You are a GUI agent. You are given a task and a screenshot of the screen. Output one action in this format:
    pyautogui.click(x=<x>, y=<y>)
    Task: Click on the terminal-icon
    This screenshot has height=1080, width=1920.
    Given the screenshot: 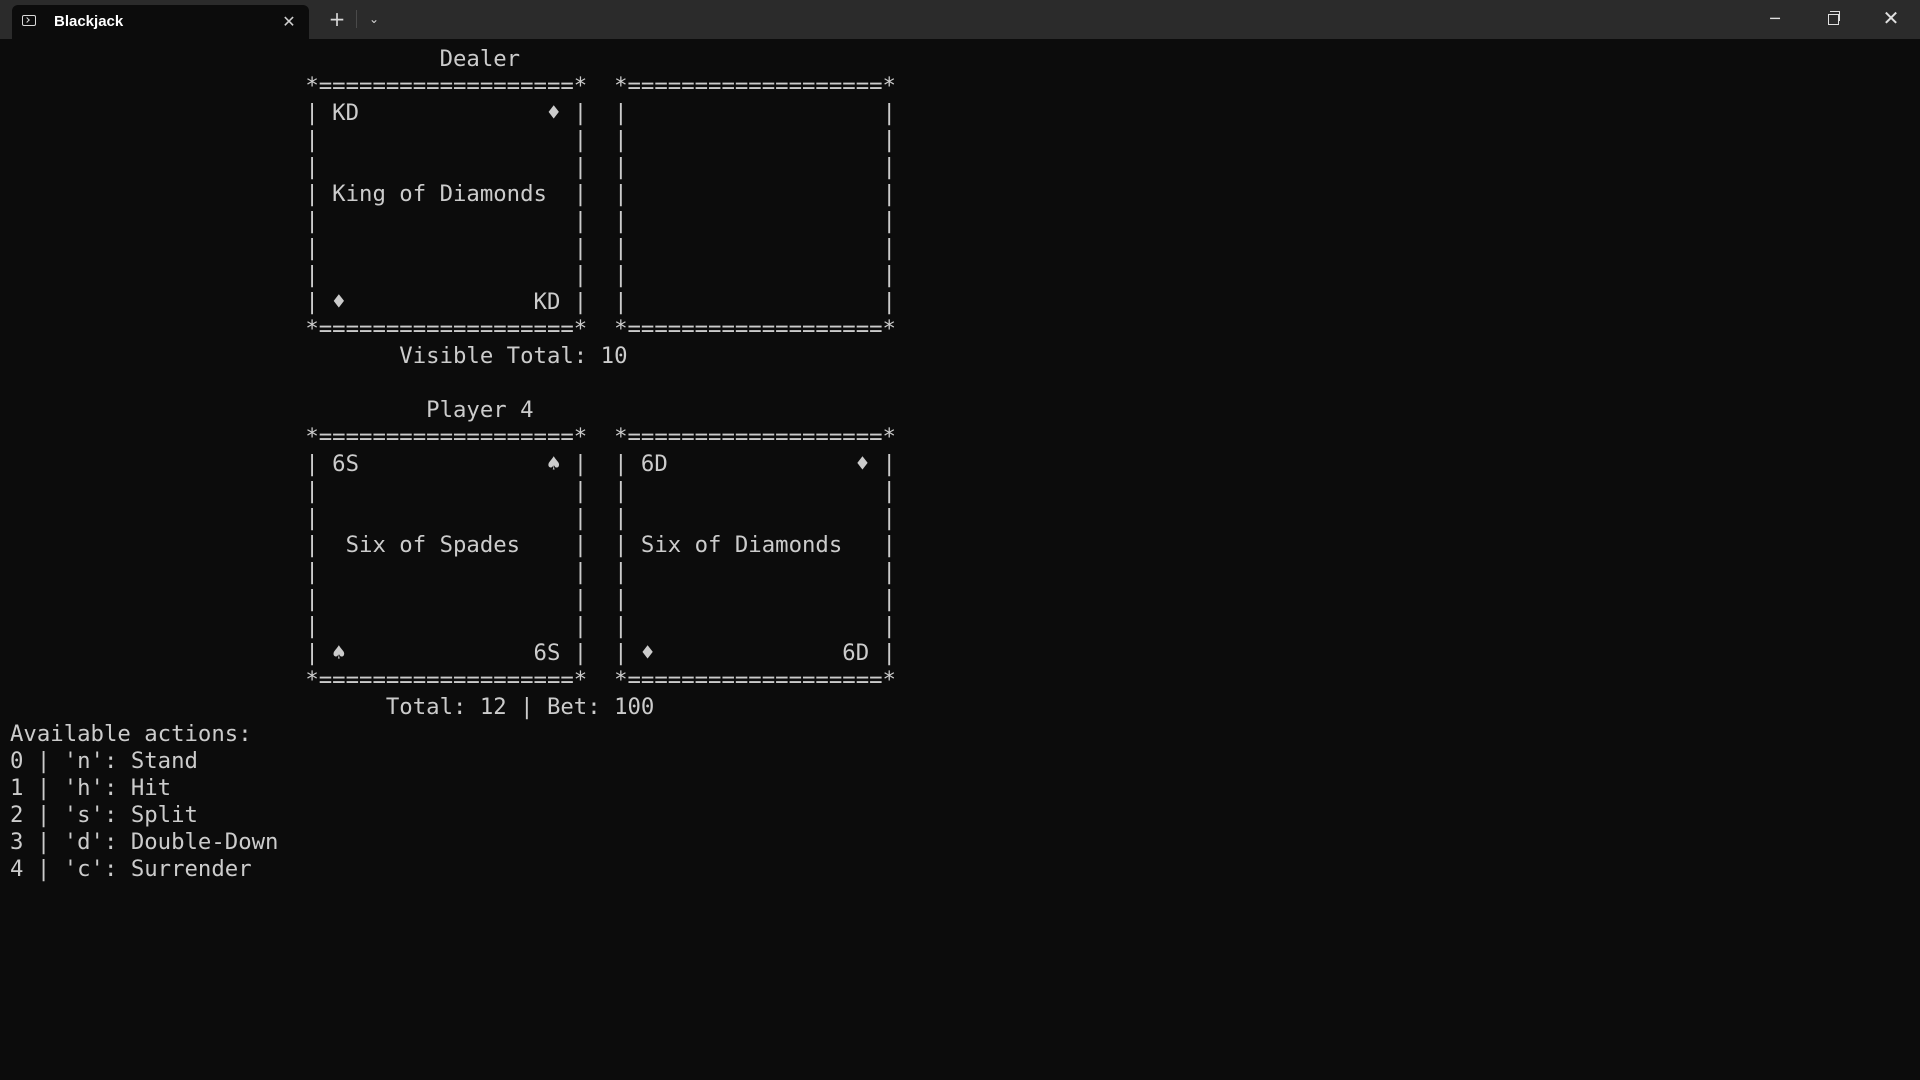 What is the action you would take?
    pyautogui.click(x=29, y=20)
    